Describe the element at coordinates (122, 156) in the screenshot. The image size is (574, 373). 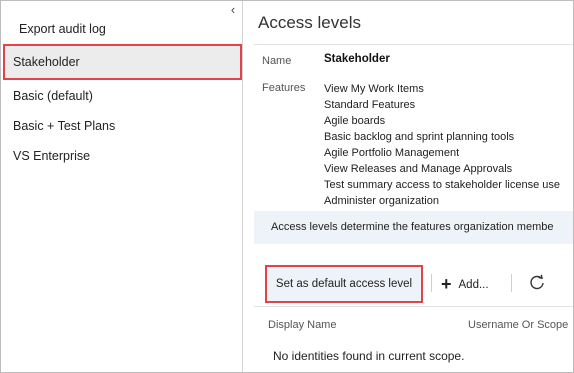
I see `sidebar-item-vs-enterprise: VS Enterprise` at that location.